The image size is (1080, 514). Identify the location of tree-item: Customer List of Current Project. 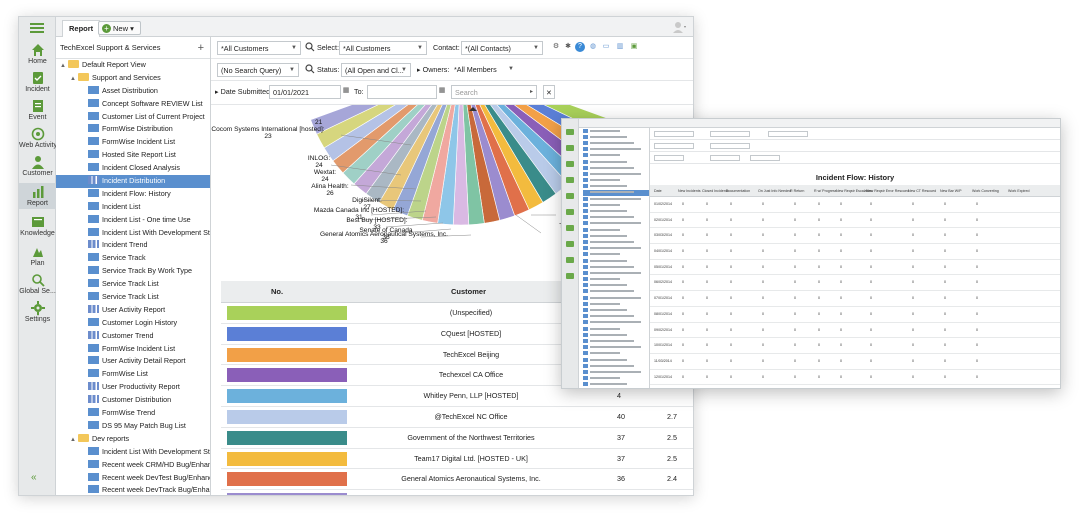
(133, 117).